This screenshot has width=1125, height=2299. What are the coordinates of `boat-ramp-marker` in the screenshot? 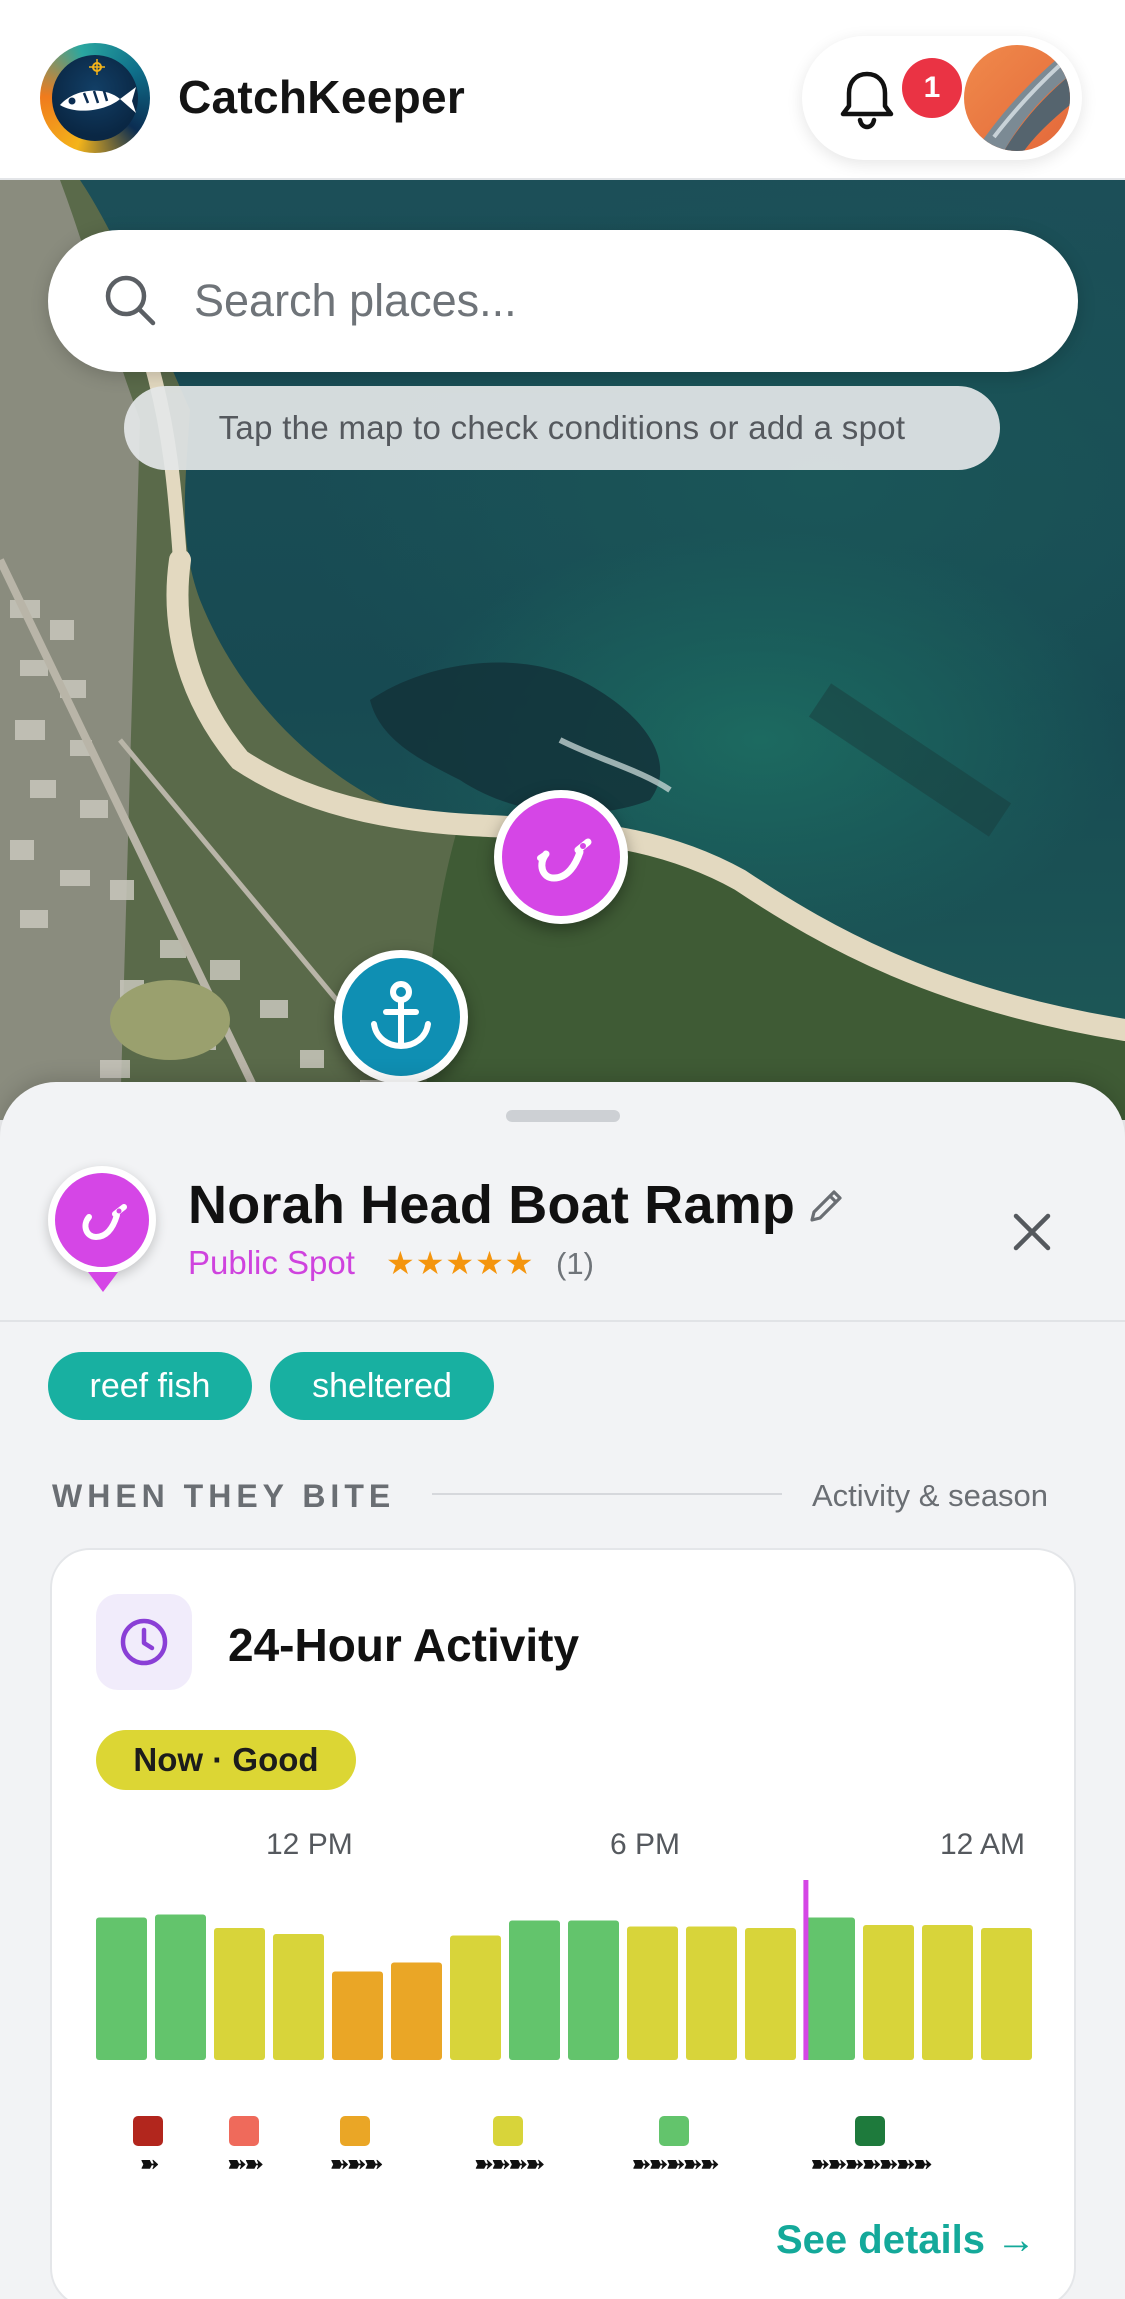 It's located at (401, 1017).